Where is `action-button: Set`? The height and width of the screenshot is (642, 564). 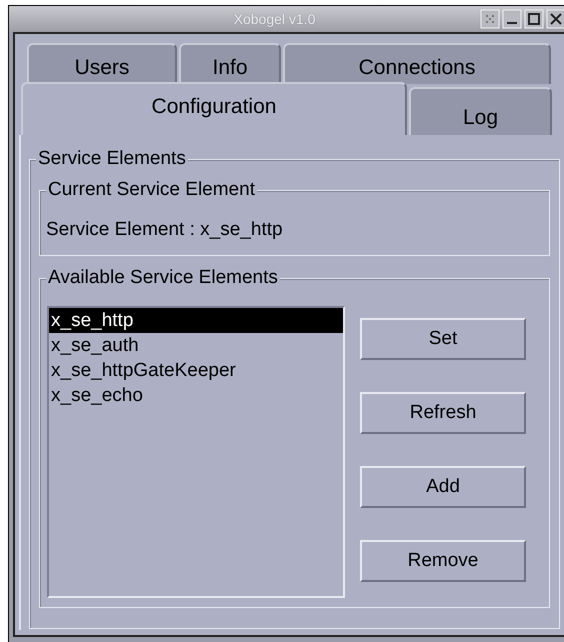
action-button: Set is located at coordinates (443, 339).